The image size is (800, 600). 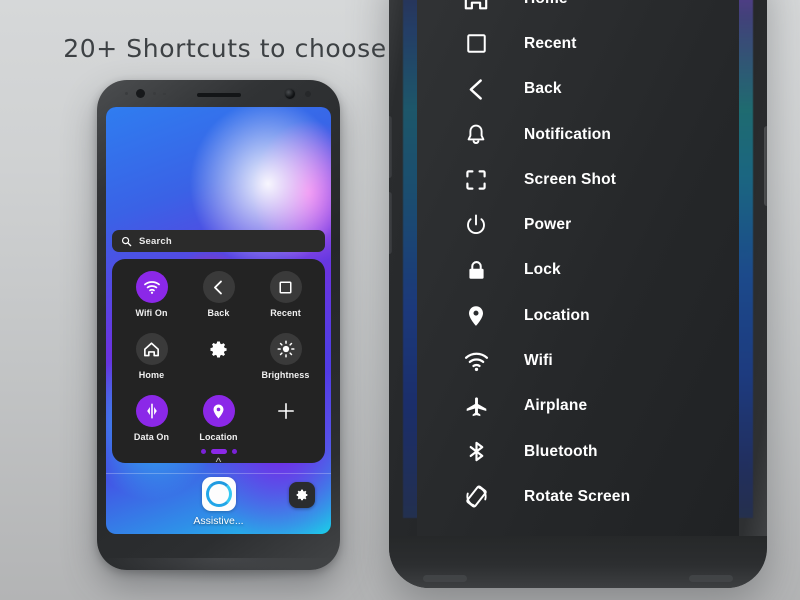 I want to click on earpiece-speaker, so click(x=218, y=95).